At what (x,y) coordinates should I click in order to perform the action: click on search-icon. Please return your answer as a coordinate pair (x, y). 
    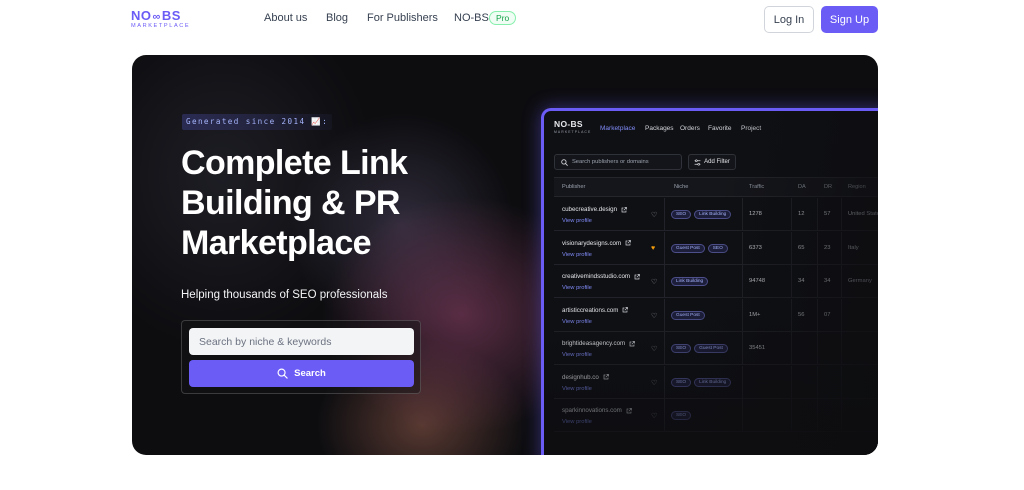
    Looking at the image, I should click on (282, 373).